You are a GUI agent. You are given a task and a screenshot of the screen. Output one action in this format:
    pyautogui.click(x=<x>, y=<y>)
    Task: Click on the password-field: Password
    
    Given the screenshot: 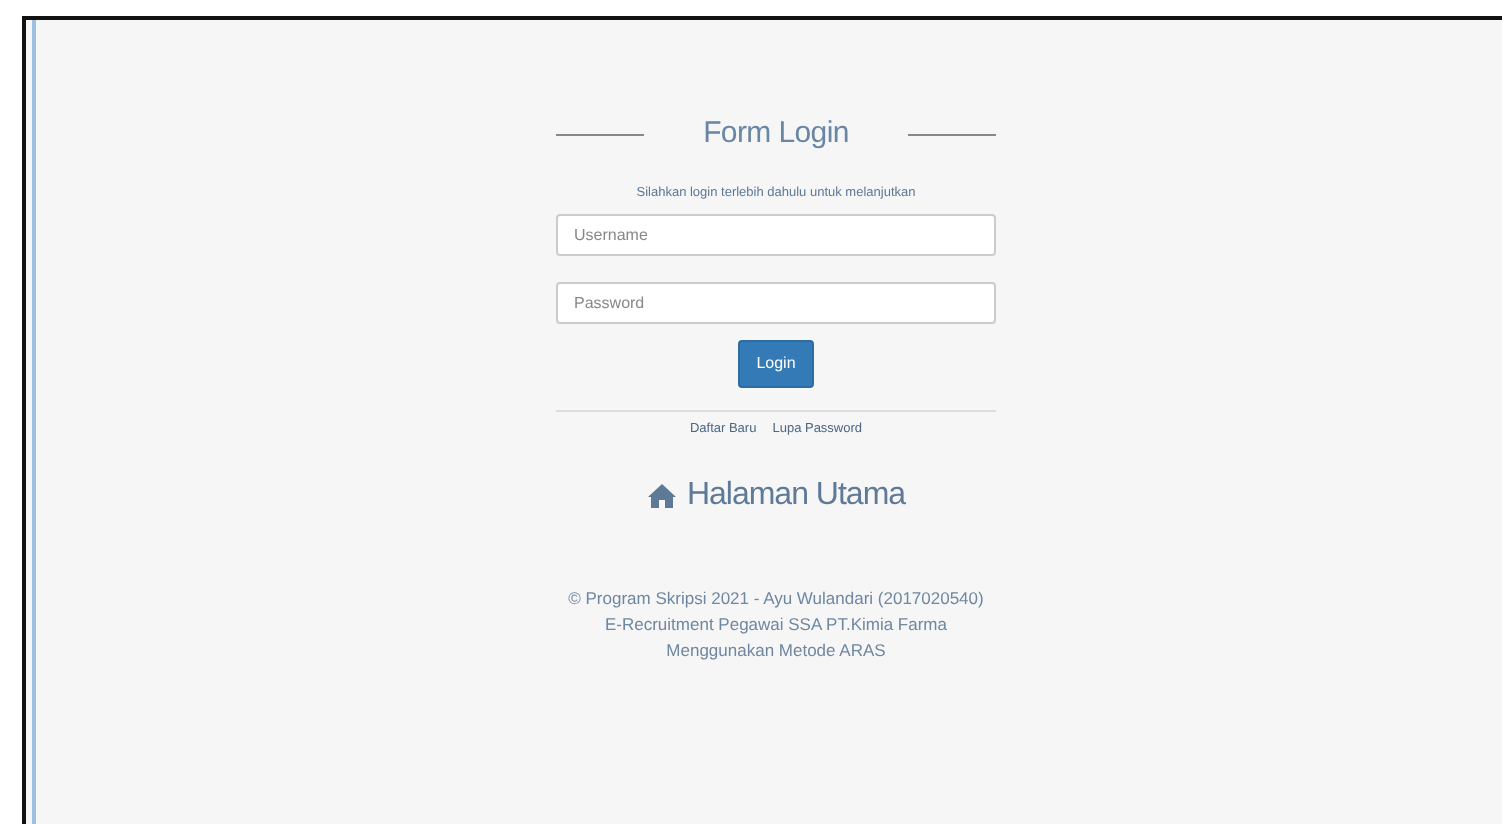 What is the action you would take?
    pyautogui.click(x=776, y=302)
    